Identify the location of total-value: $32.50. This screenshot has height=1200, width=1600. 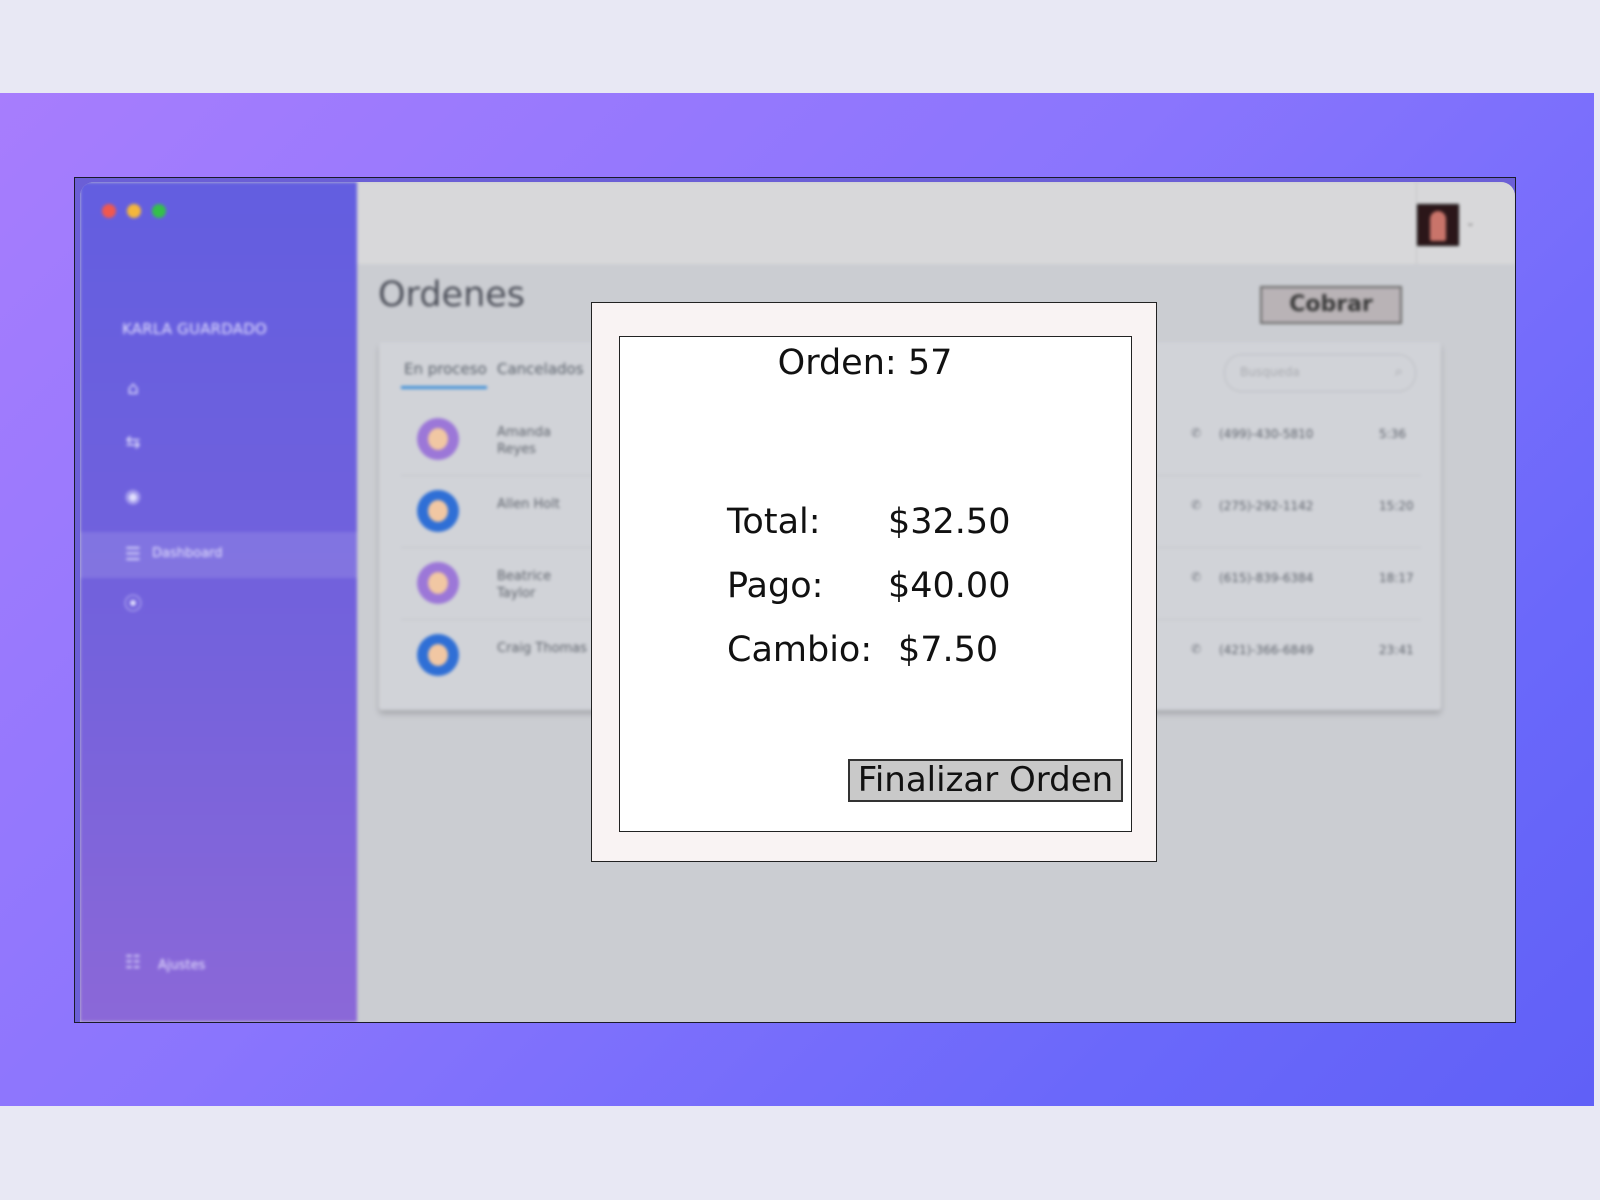
(949, 522).